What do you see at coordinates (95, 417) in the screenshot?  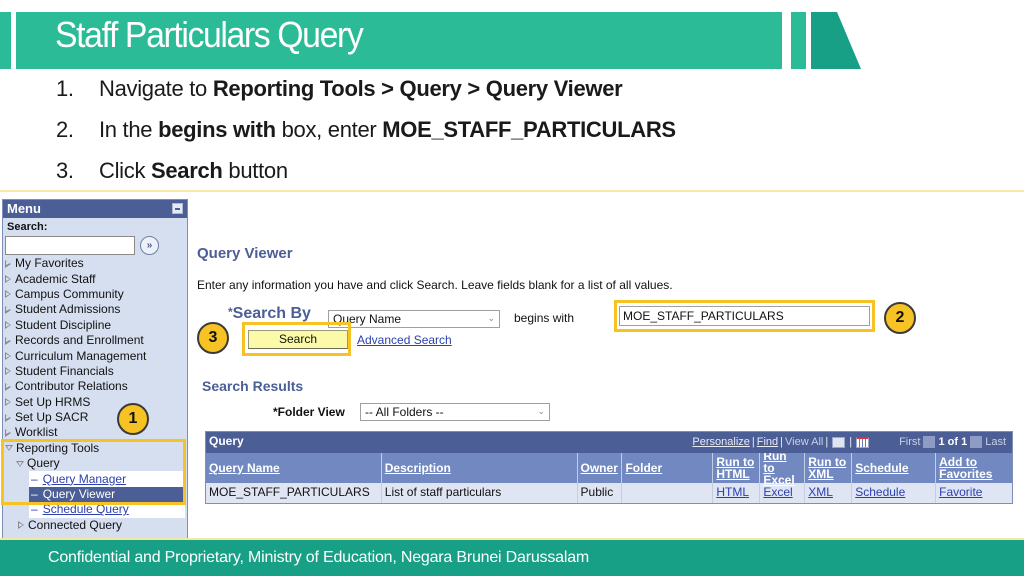 I see `menu-item: Set Up SACR` at bounding box center [95, 417].